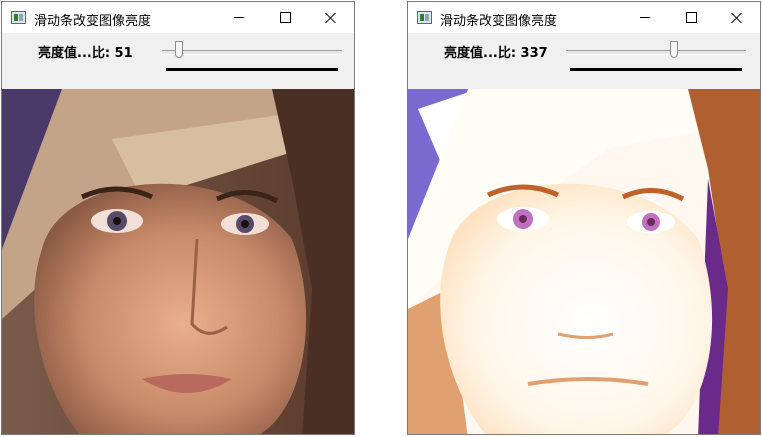  Describe the element at coordinates (496, 53) in the screenshot. I see `trackbar-label: 亮度值...比: 337` at that location.